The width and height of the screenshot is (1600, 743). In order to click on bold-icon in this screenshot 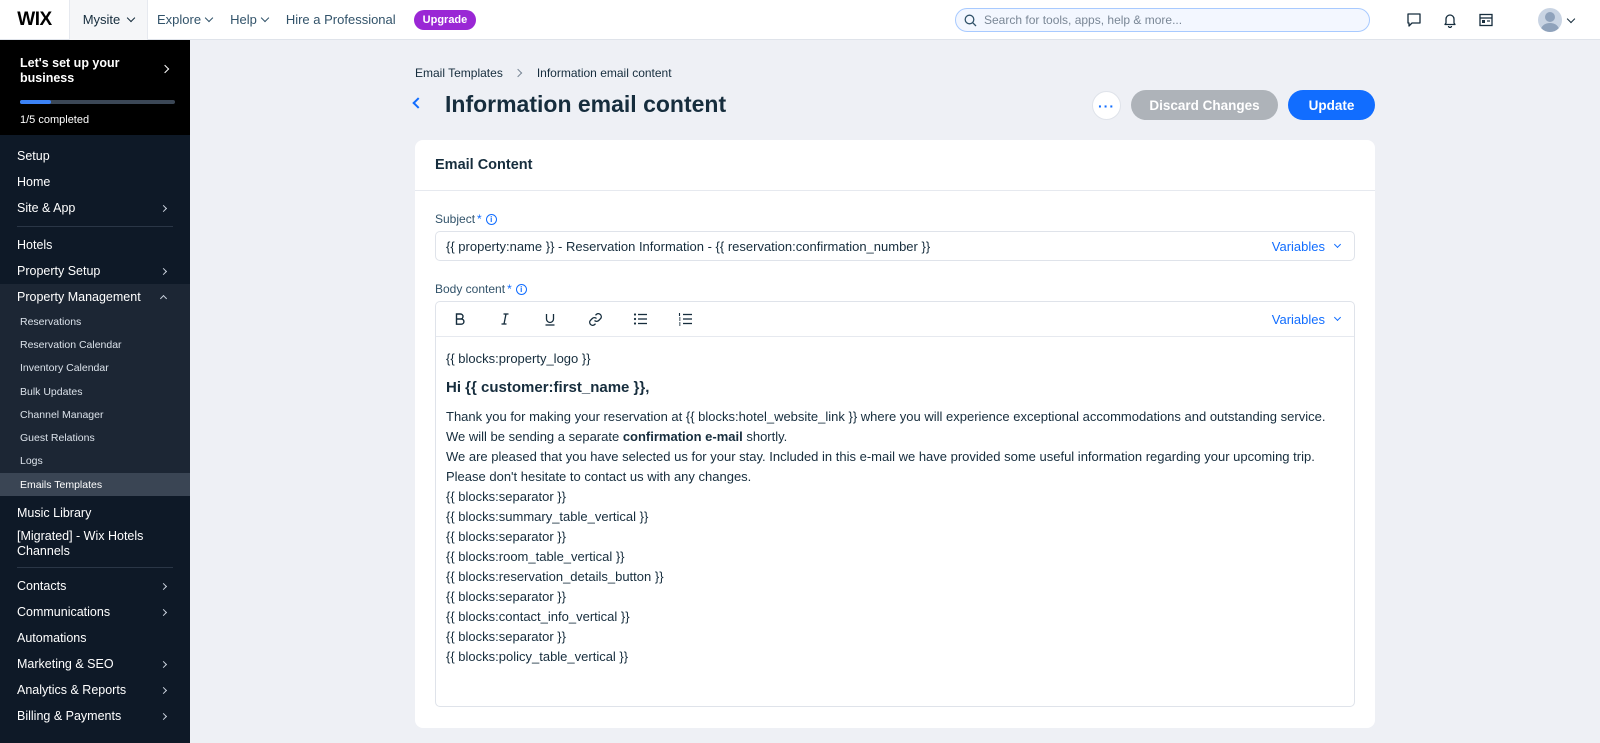, I will do `click(460, 319)`.